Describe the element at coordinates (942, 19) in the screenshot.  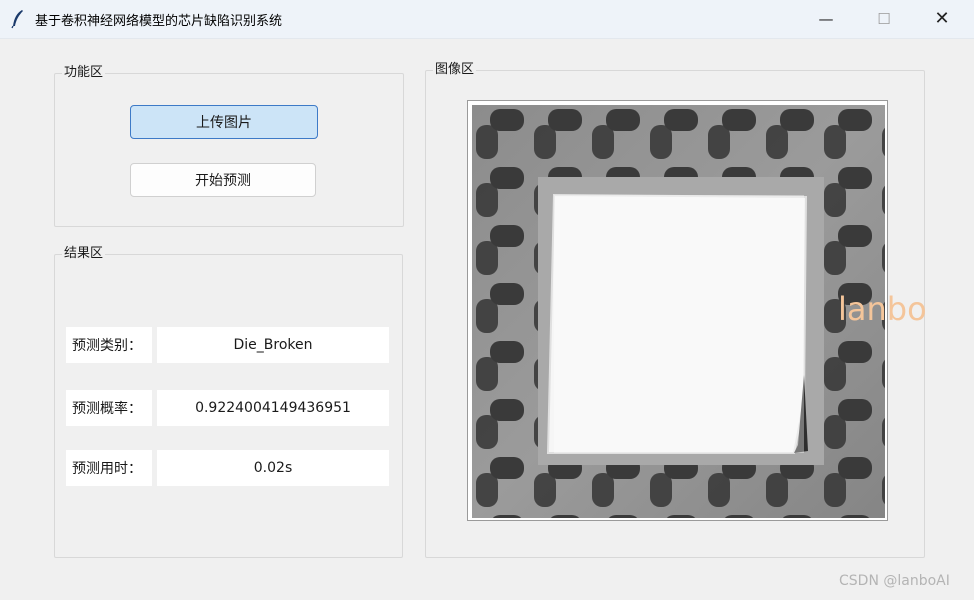
I see `close-button: ✕` at that location.